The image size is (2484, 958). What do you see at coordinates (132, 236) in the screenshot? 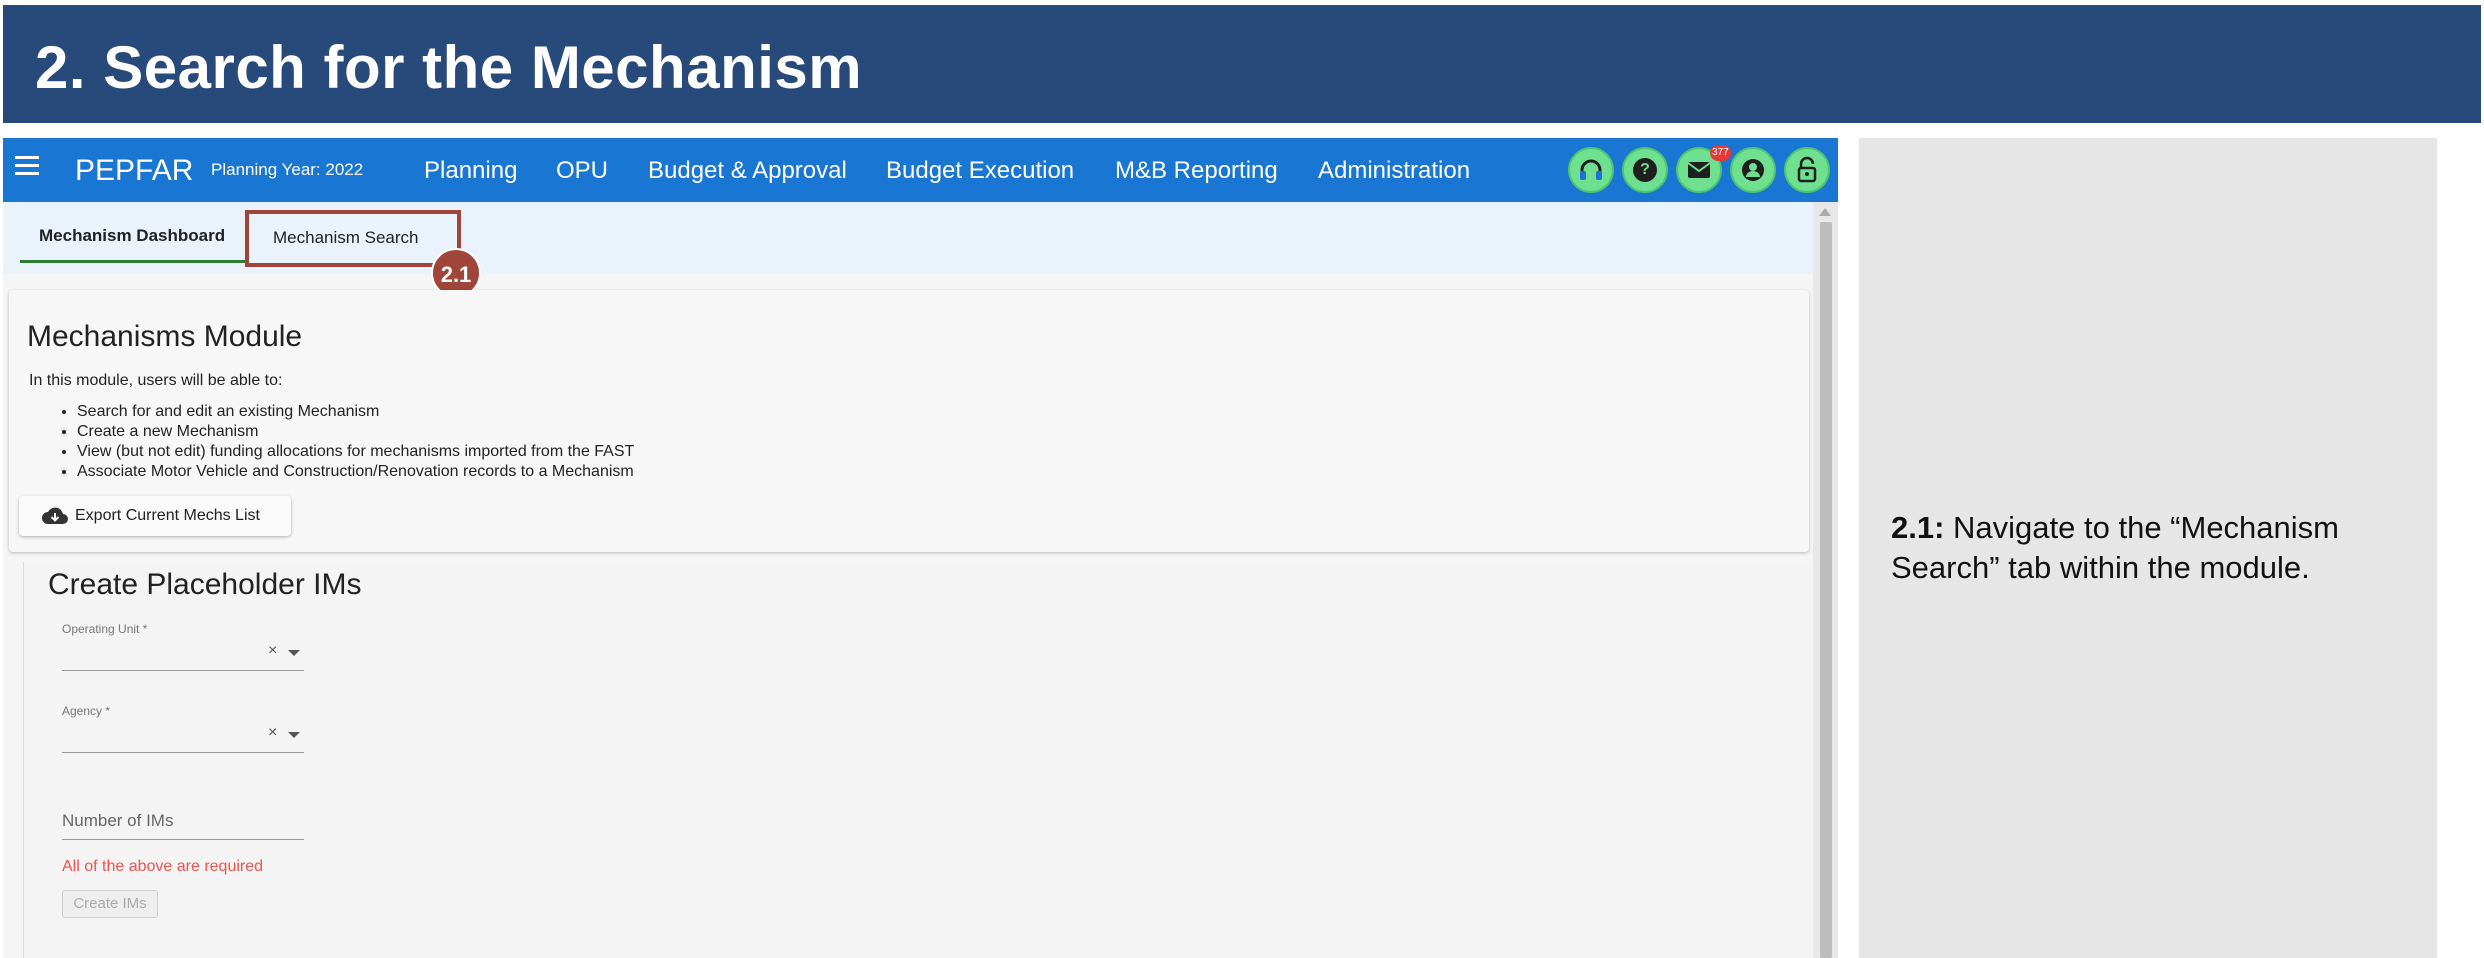
I see `tab-mechanism-dashboard: Mechanism Dashboard` at bounding box center [132, 236].